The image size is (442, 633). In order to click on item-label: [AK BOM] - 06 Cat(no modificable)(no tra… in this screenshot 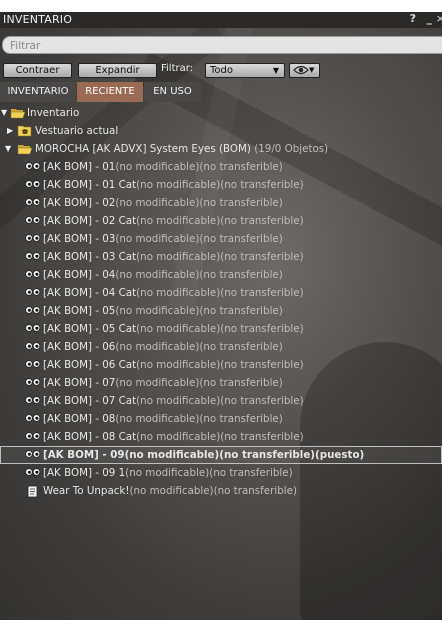, I will do `click(173, 365)`.